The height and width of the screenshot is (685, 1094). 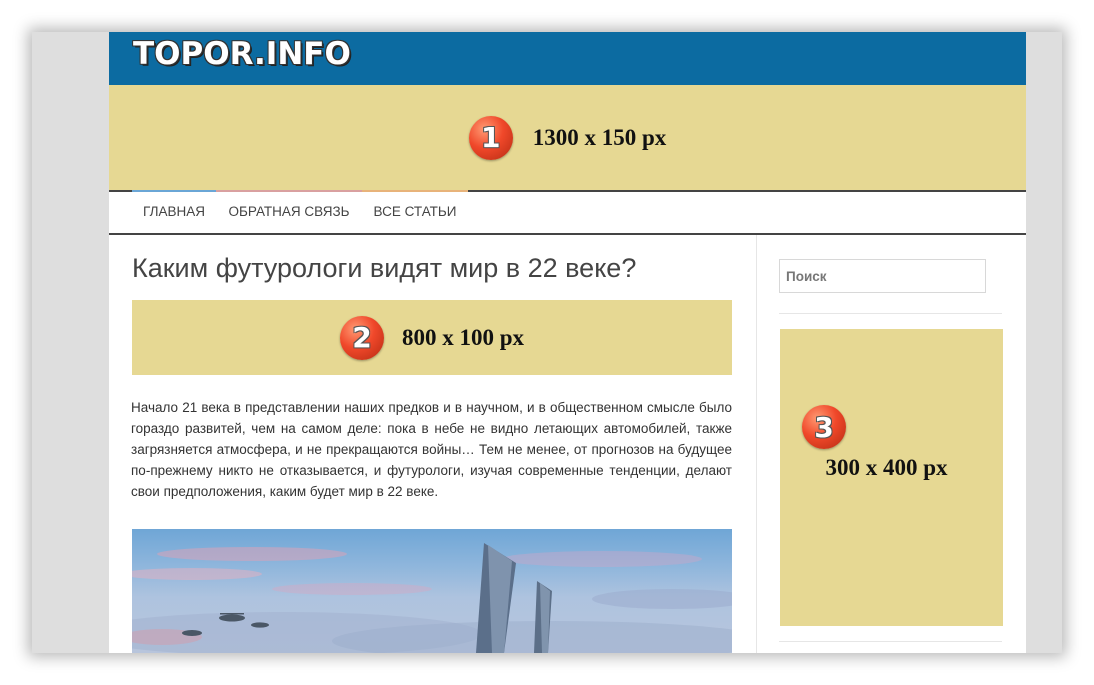 I want to click on ad-number-badge: 1, so click(x=490, y=137).